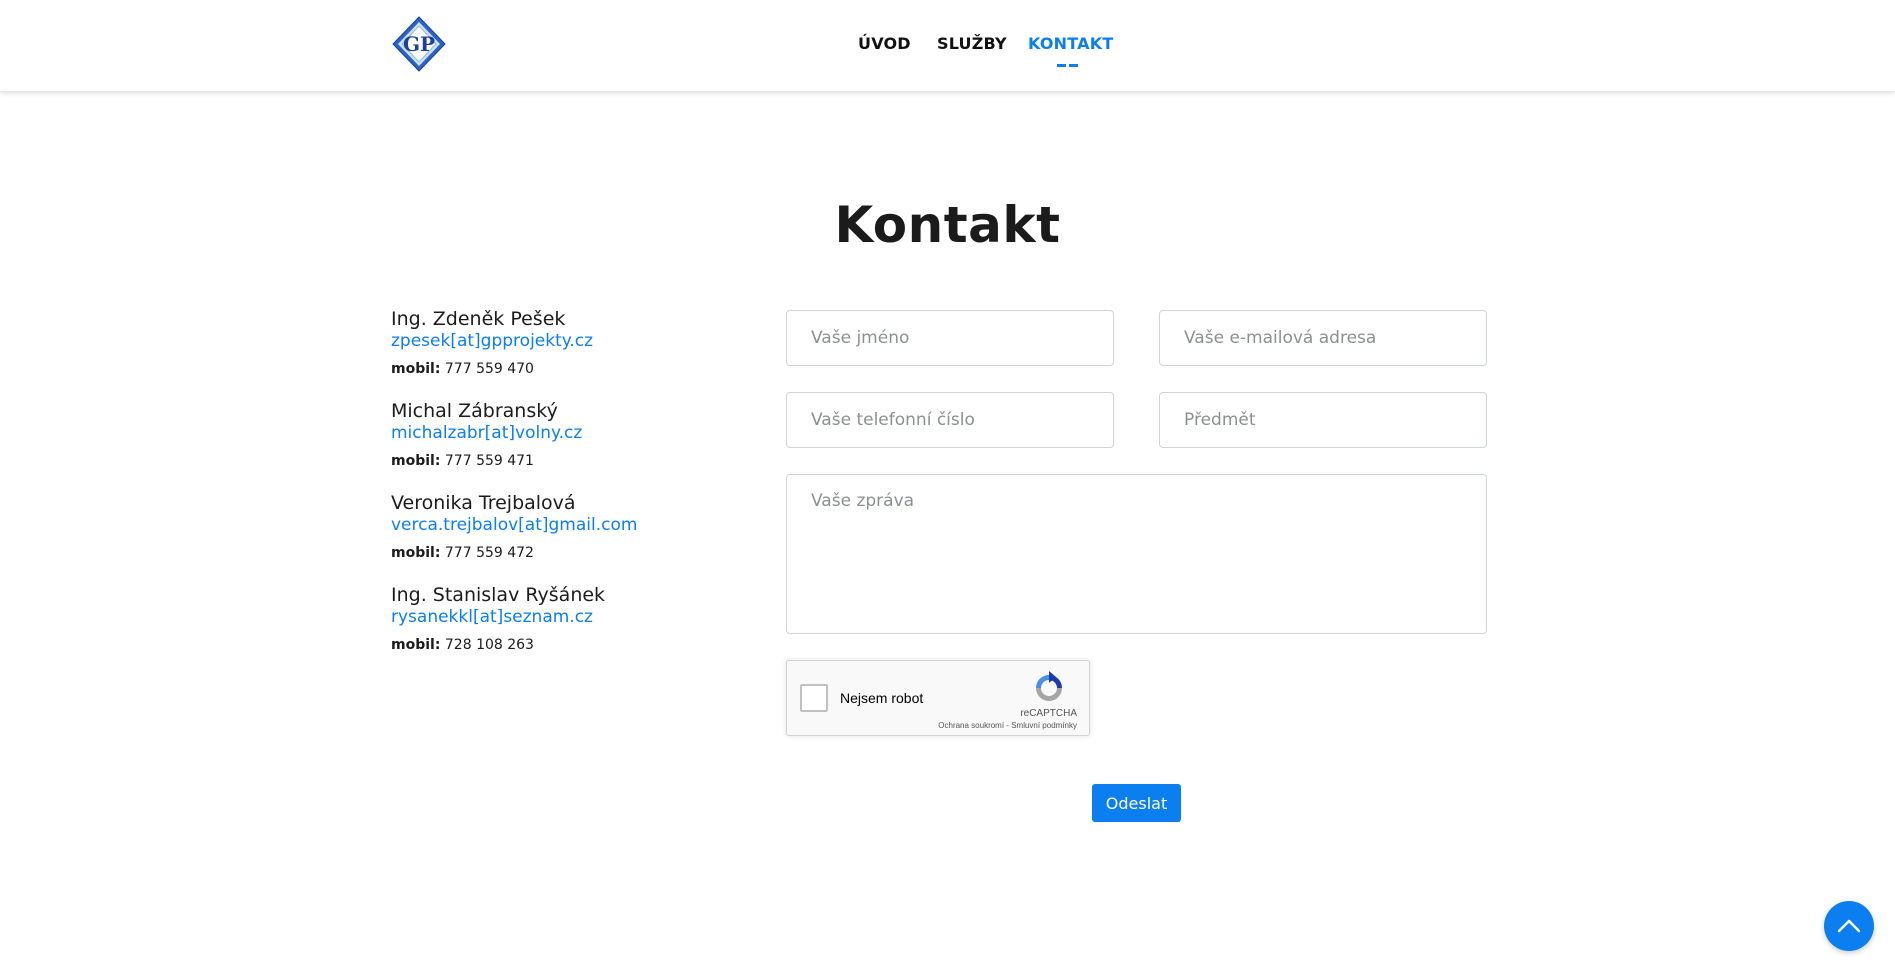 This screenshot has width=1895, height=962. Describe the element at coordinates (884, 43) in the screenshot. I see `nav-uvod: ÚVOD` at that location.